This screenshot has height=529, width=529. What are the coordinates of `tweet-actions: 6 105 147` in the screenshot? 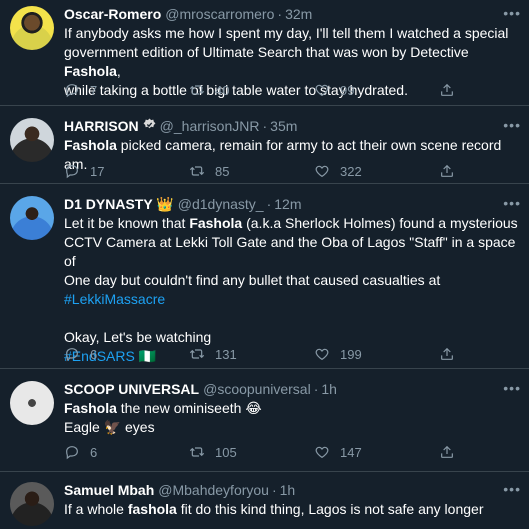 It's located at (261, 452).